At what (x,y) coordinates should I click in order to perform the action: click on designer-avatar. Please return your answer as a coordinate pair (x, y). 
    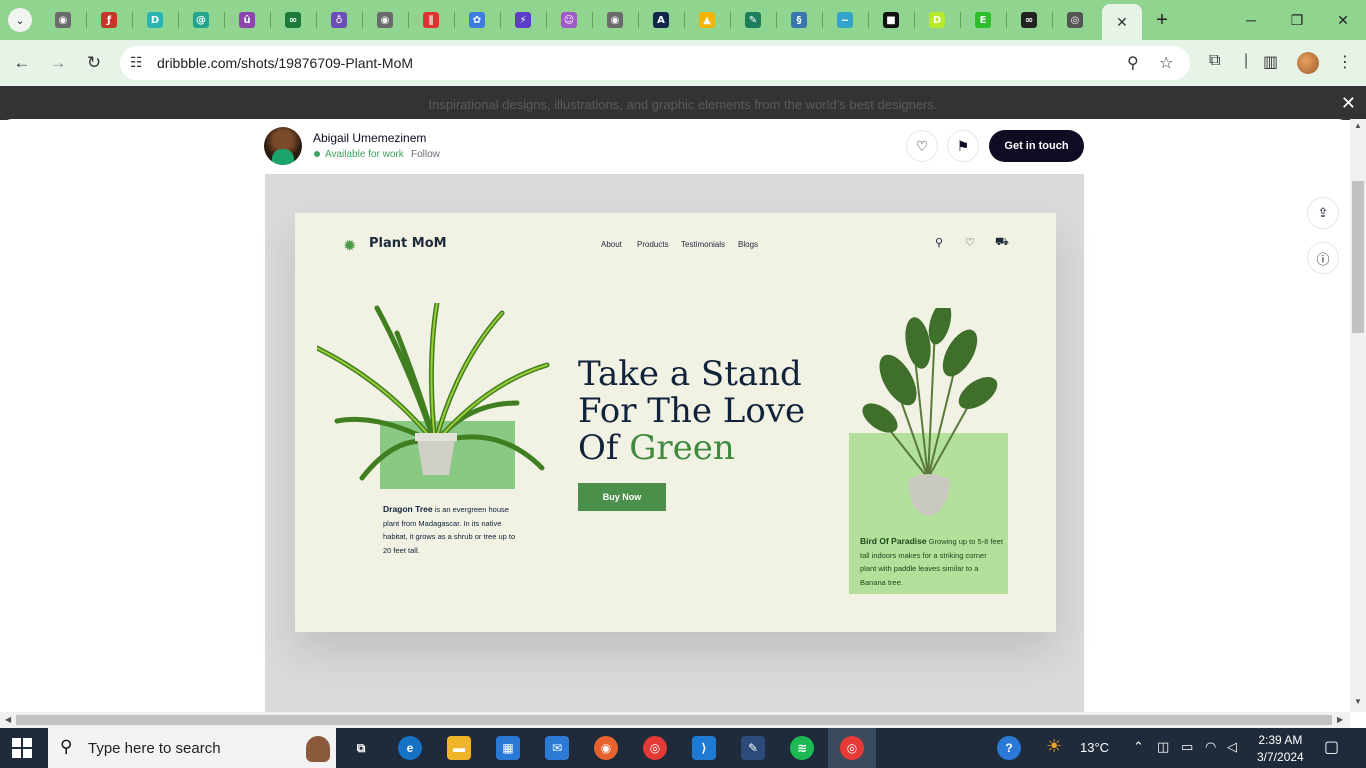
    Looking at the image, I should click on (283, 146).